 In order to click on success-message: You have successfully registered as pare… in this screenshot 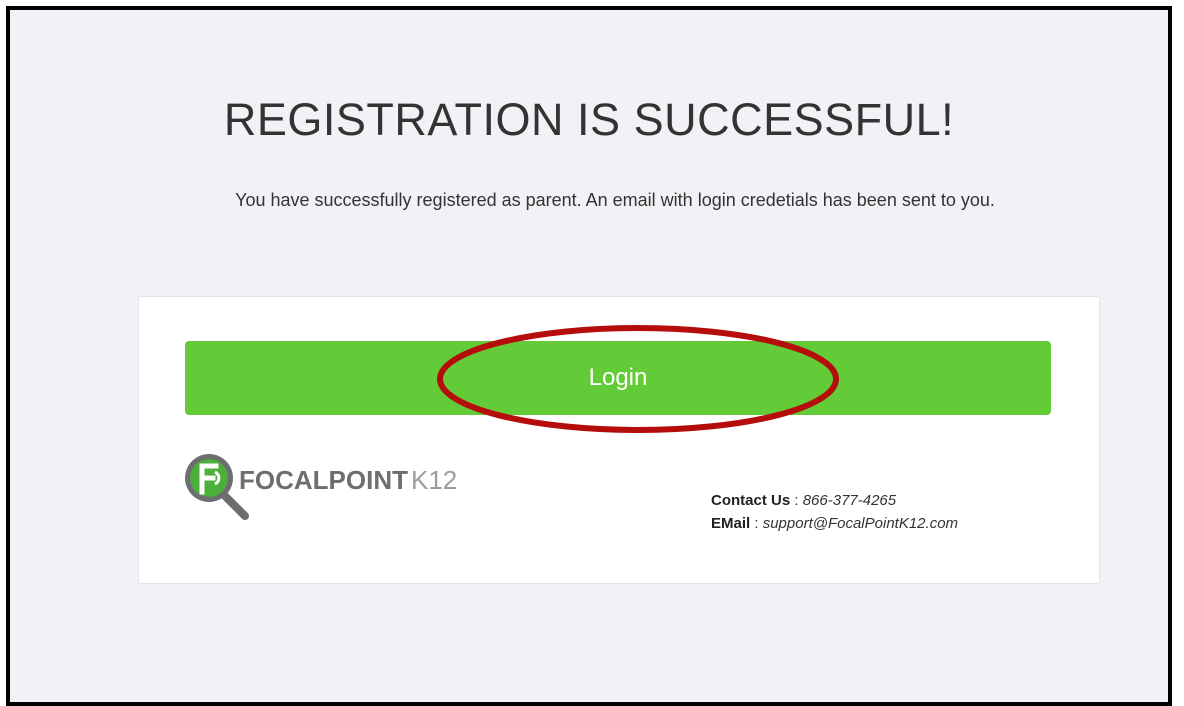, I will do `click(615, 200)`.